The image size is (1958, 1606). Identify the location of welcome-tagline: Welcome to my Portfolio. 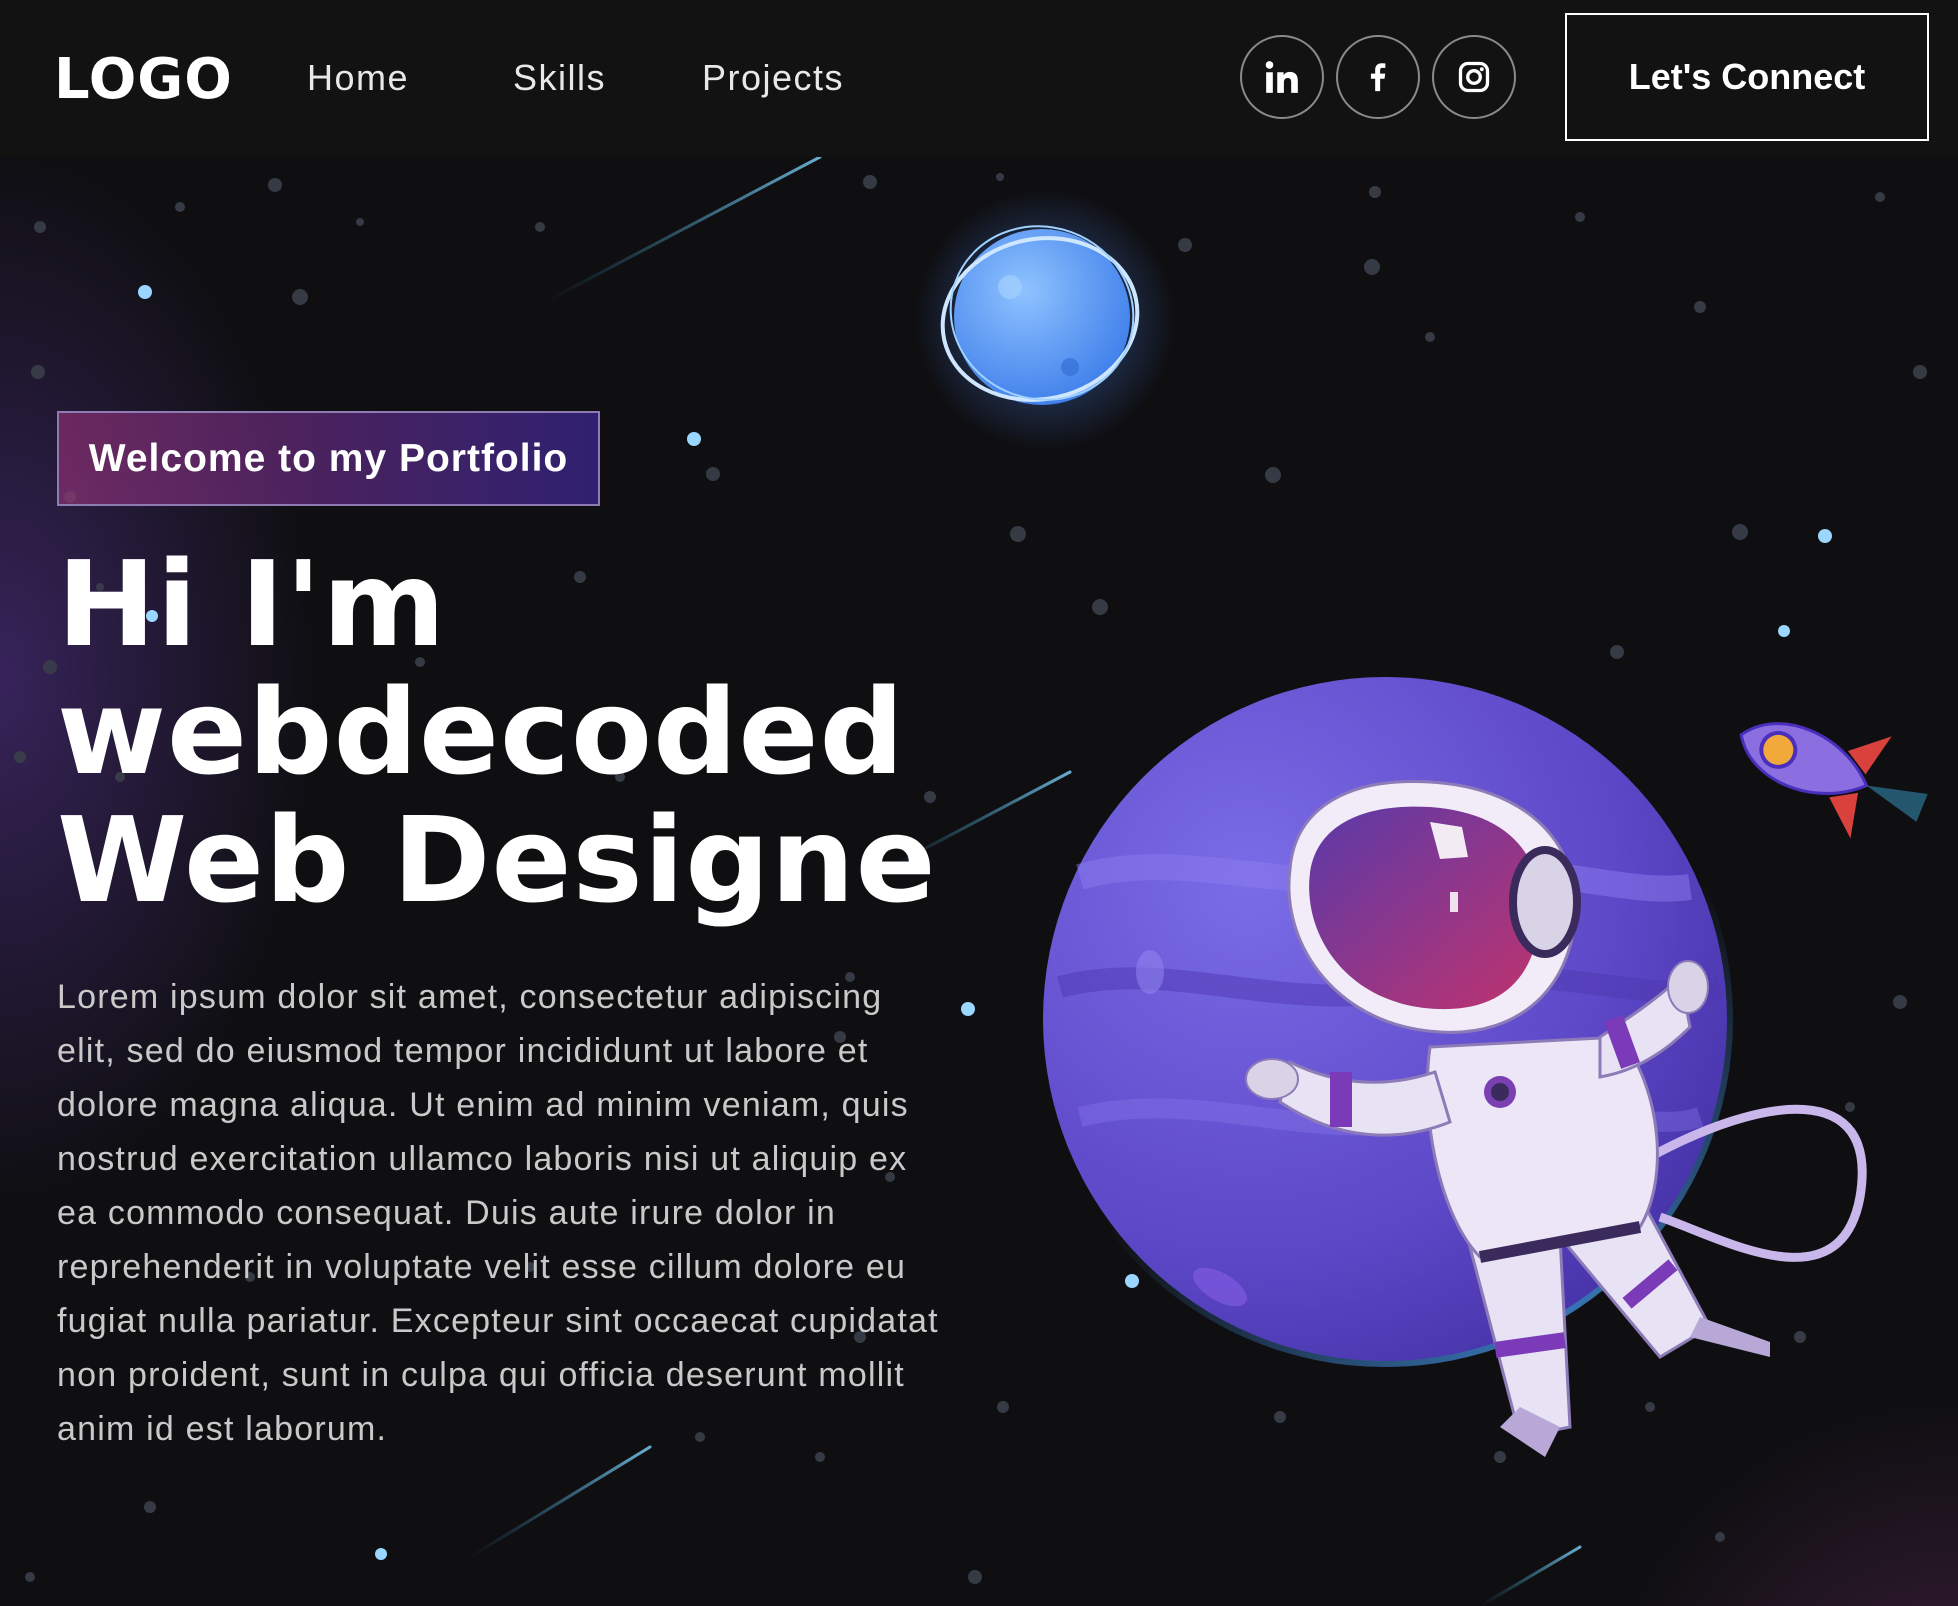
(328, 458).